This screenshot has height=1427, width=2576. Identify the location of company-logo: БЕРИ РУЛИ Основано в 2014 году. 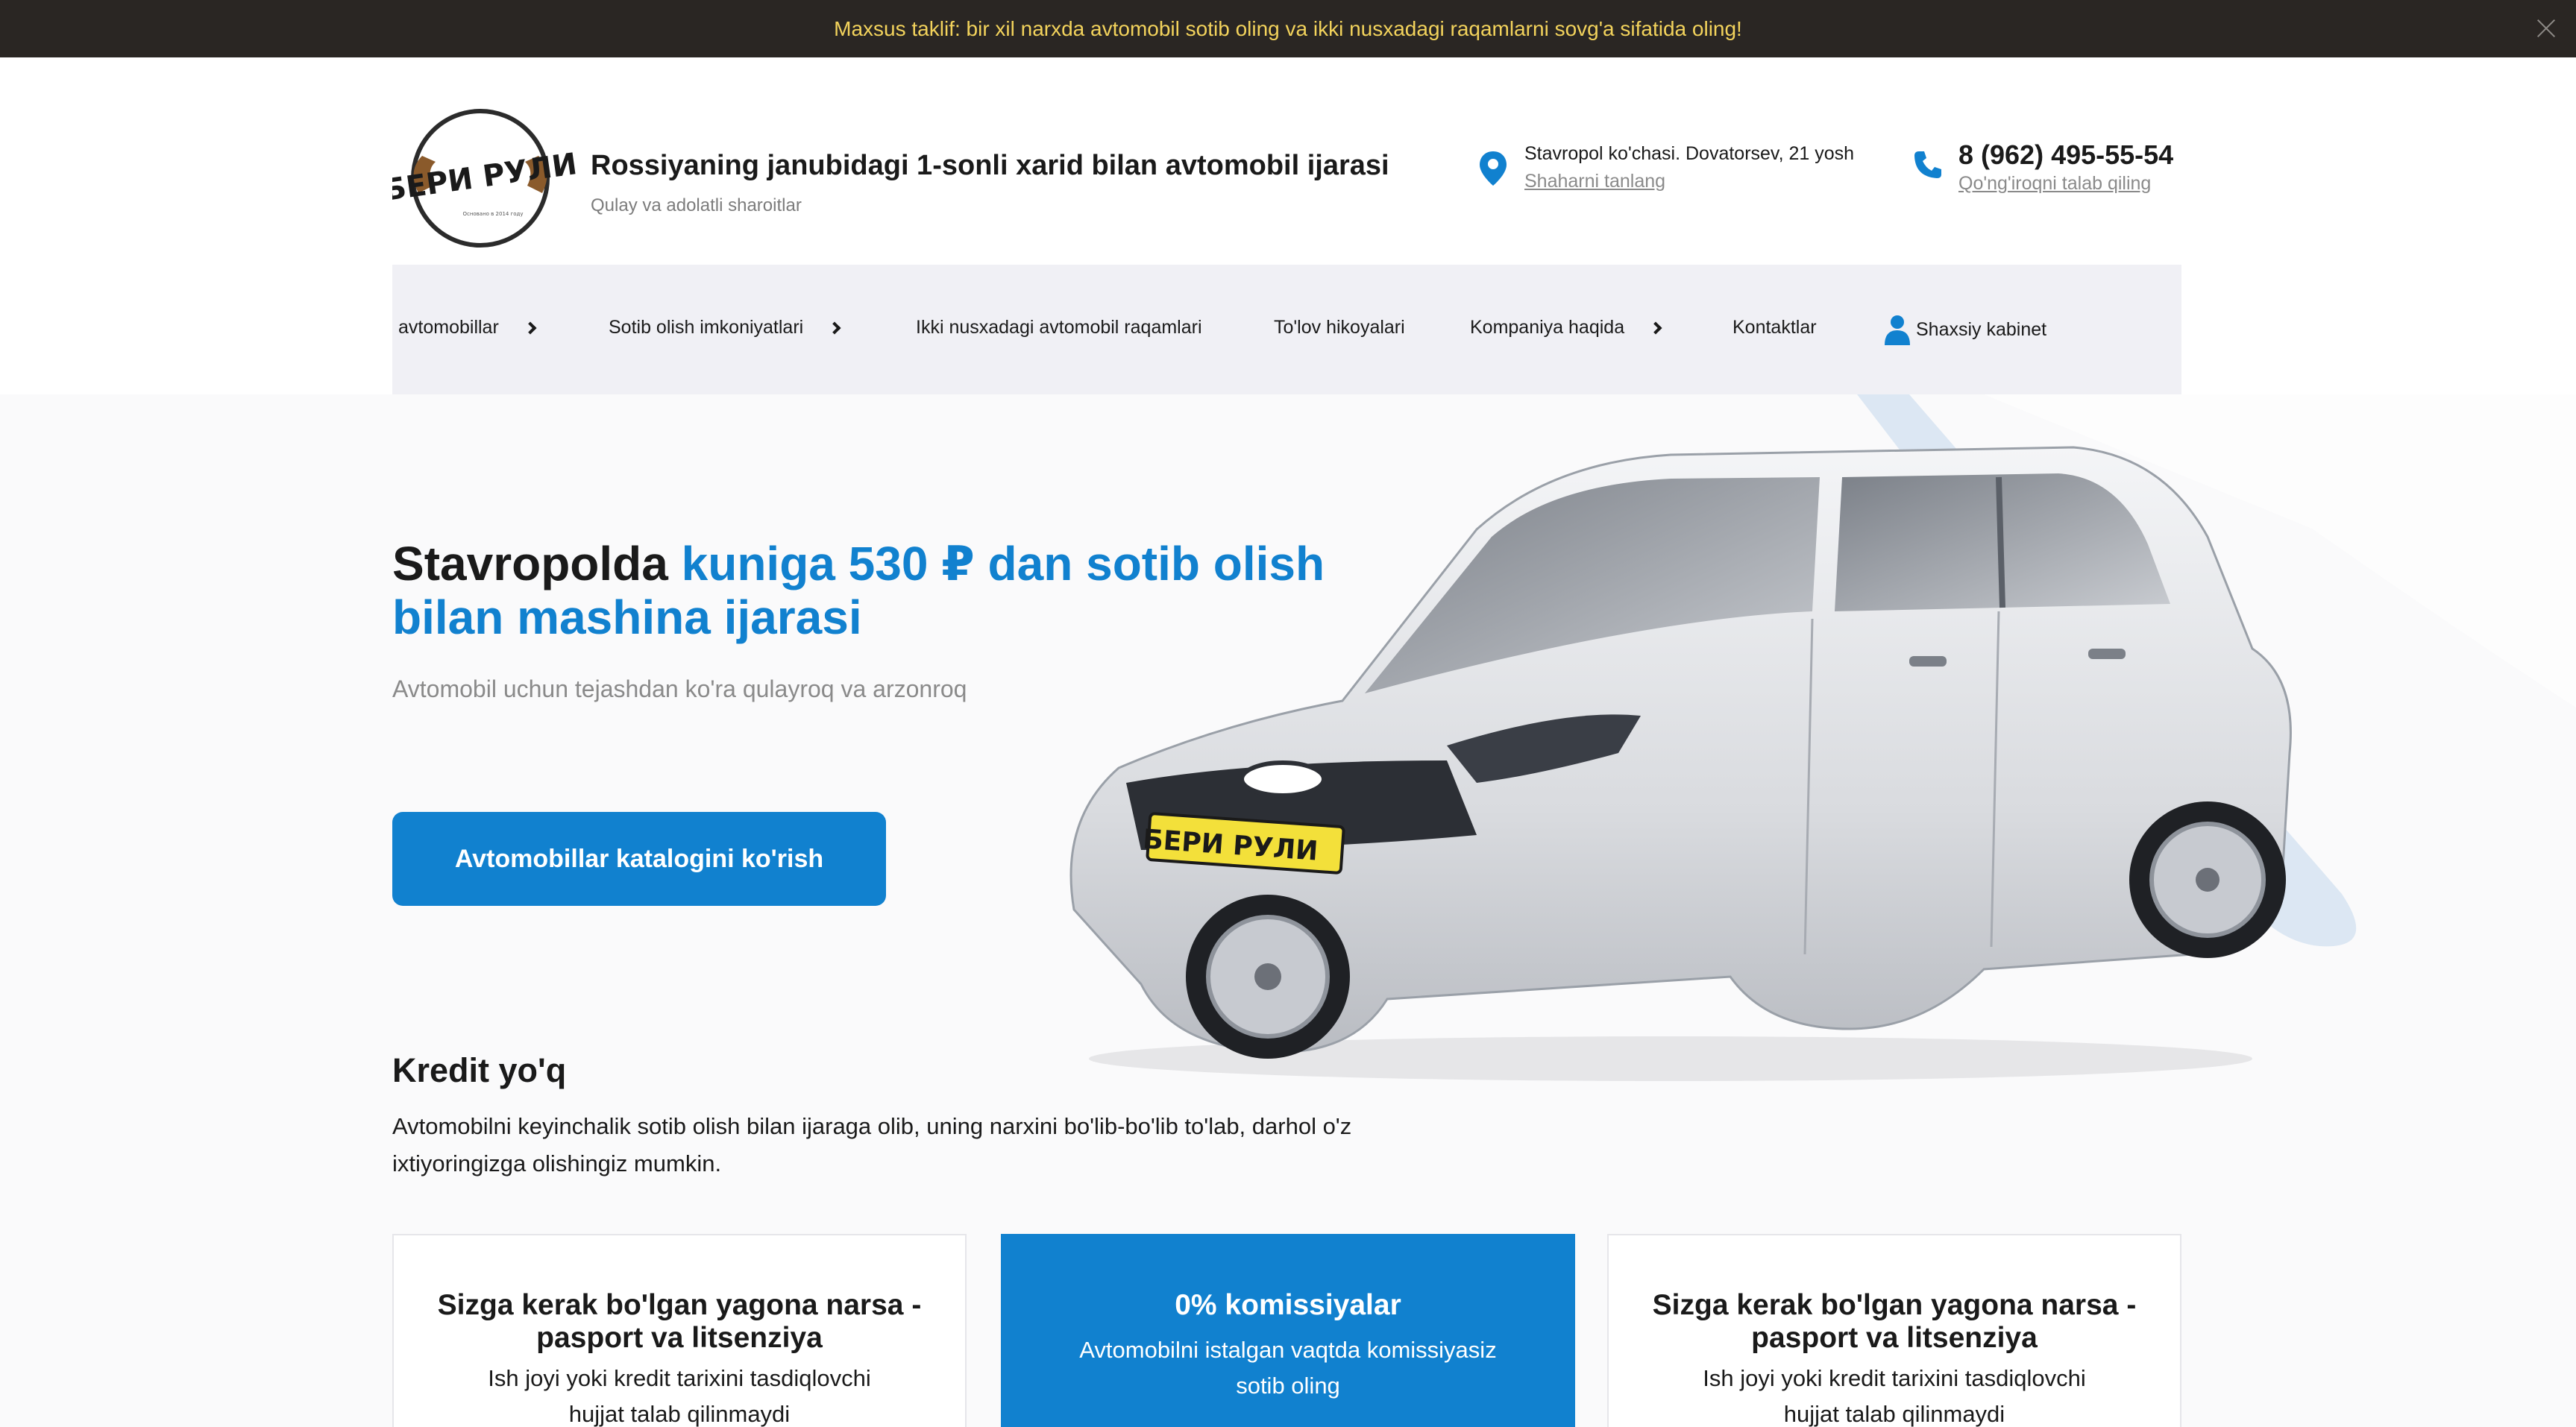
(486, 179).